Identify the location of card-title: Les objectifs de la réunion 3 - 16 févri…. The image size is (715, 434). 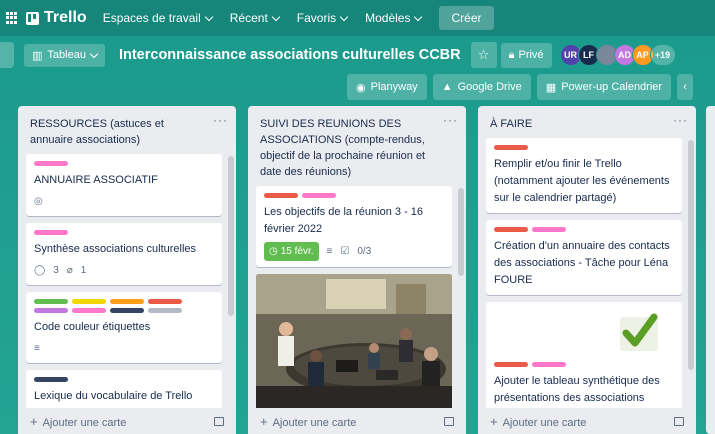
(343, 220).